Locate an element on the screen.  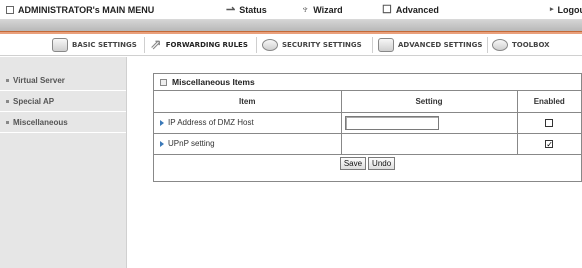
row-item-label: UPnP setting is located at coordinates (191, 143).